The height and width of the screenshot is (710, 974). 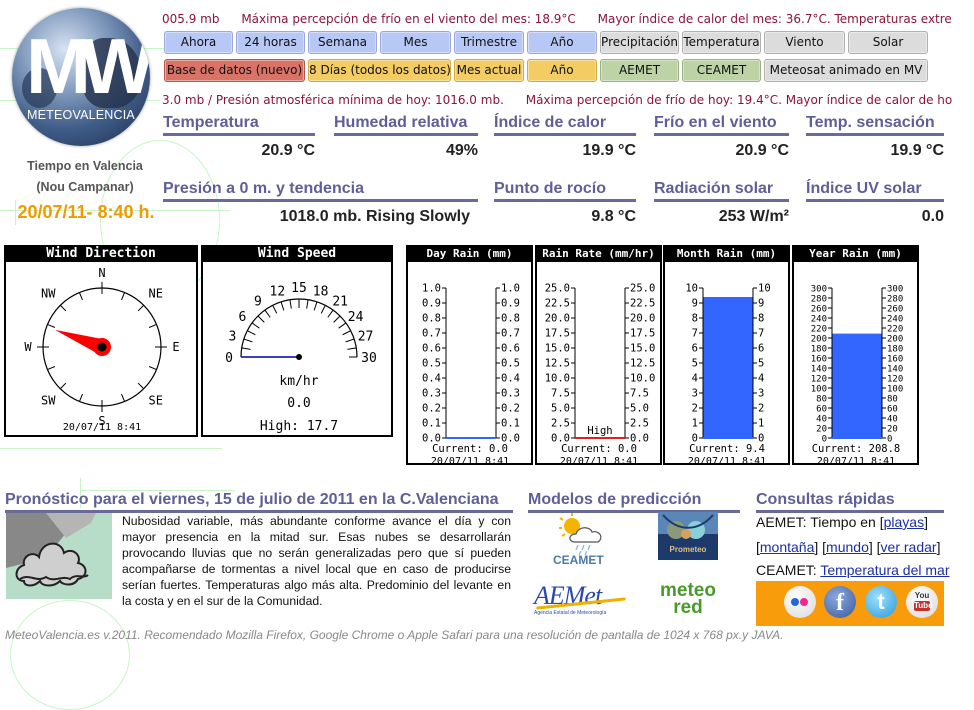 What do you see at coordinates (298, 381) in the screenshot?
I see `speed-unit: km/hr` at bounding box center [298, 381].